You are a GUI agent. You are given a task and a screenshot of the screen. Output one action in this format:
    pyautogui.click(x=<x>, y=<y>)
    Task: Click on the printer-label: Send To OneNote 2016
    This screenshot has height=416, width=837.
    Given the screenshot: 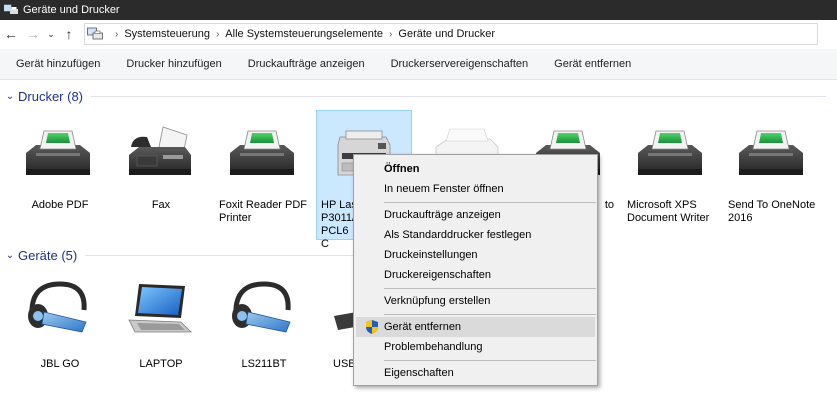 What is the action you would take?
    pyautogui.click(x=772, y=211)
    